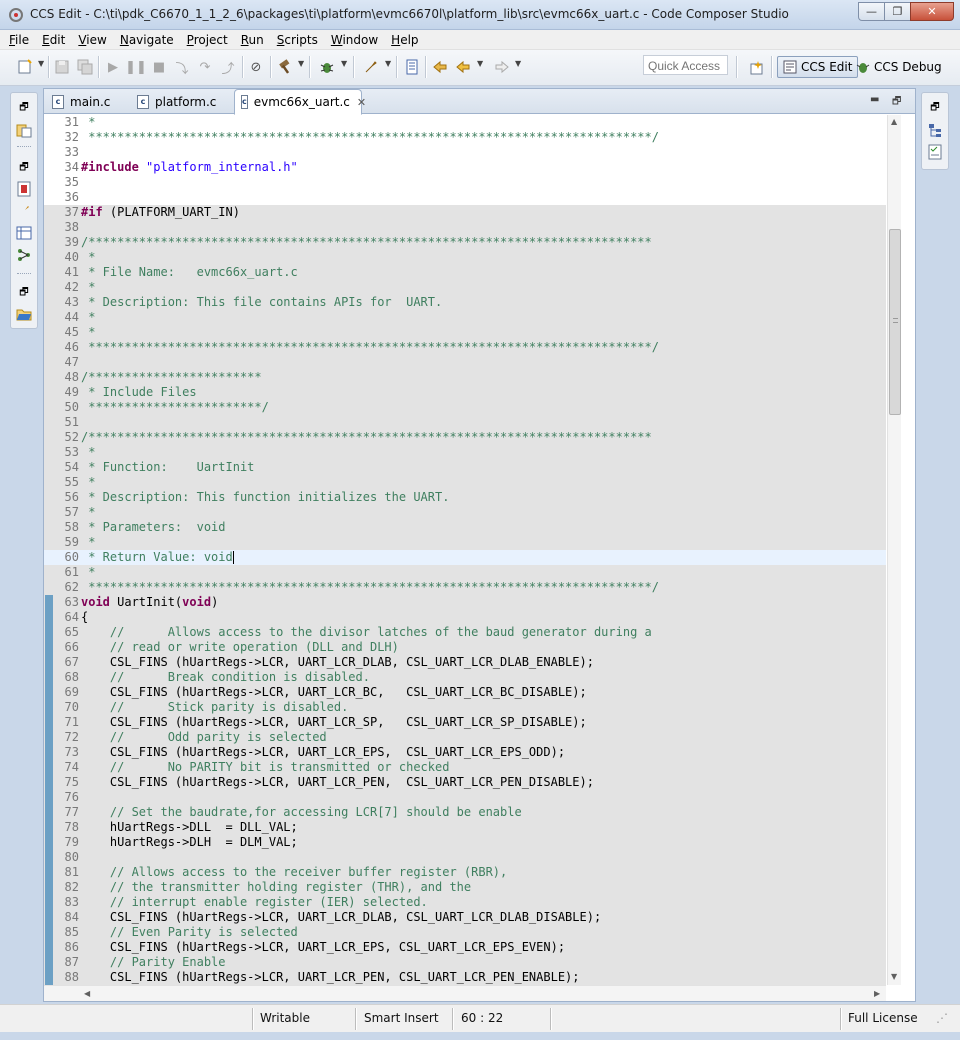 The width and height of the screenshot is (960, 1040). What do you see at coordinates (113, 67) in the screenshot?
I see `resume-icon: ▶` at bounding box center [113, 67].